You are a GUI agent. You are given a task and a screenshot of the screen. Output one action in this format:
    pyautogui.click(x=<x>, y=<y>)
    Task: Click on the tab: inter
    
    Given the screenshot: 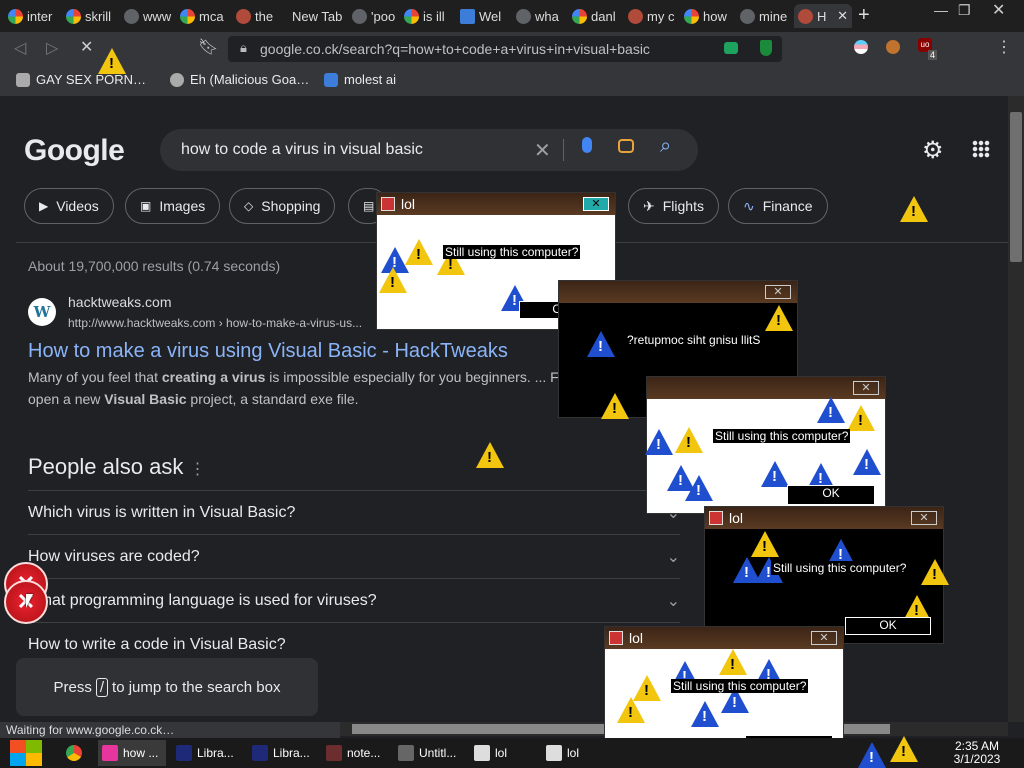 What is the action you would take?
    pyautogui.click(x=32, y=16)
    